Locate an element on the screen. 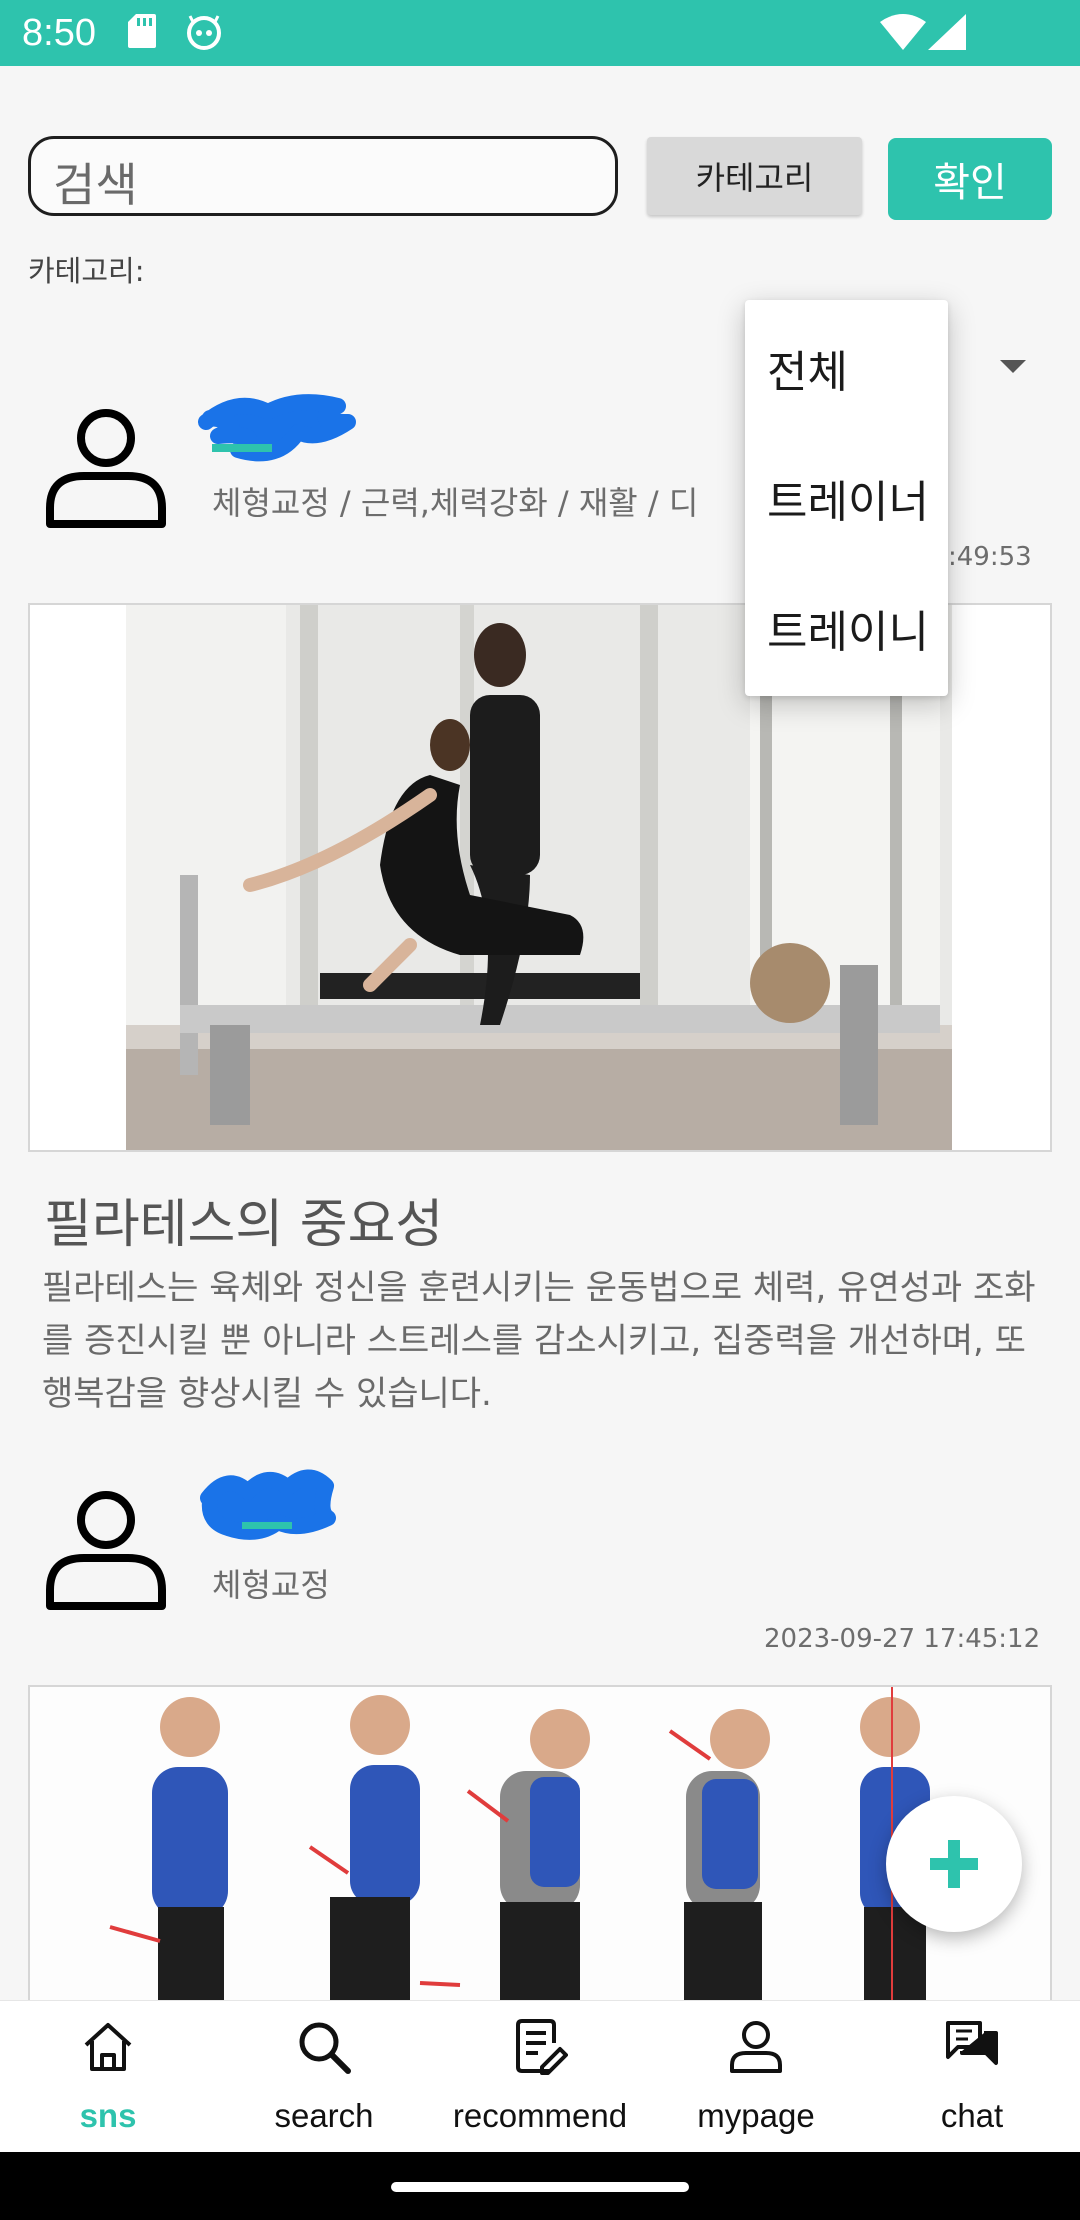  document-edit-icon is located at coordinates (542, 2047).